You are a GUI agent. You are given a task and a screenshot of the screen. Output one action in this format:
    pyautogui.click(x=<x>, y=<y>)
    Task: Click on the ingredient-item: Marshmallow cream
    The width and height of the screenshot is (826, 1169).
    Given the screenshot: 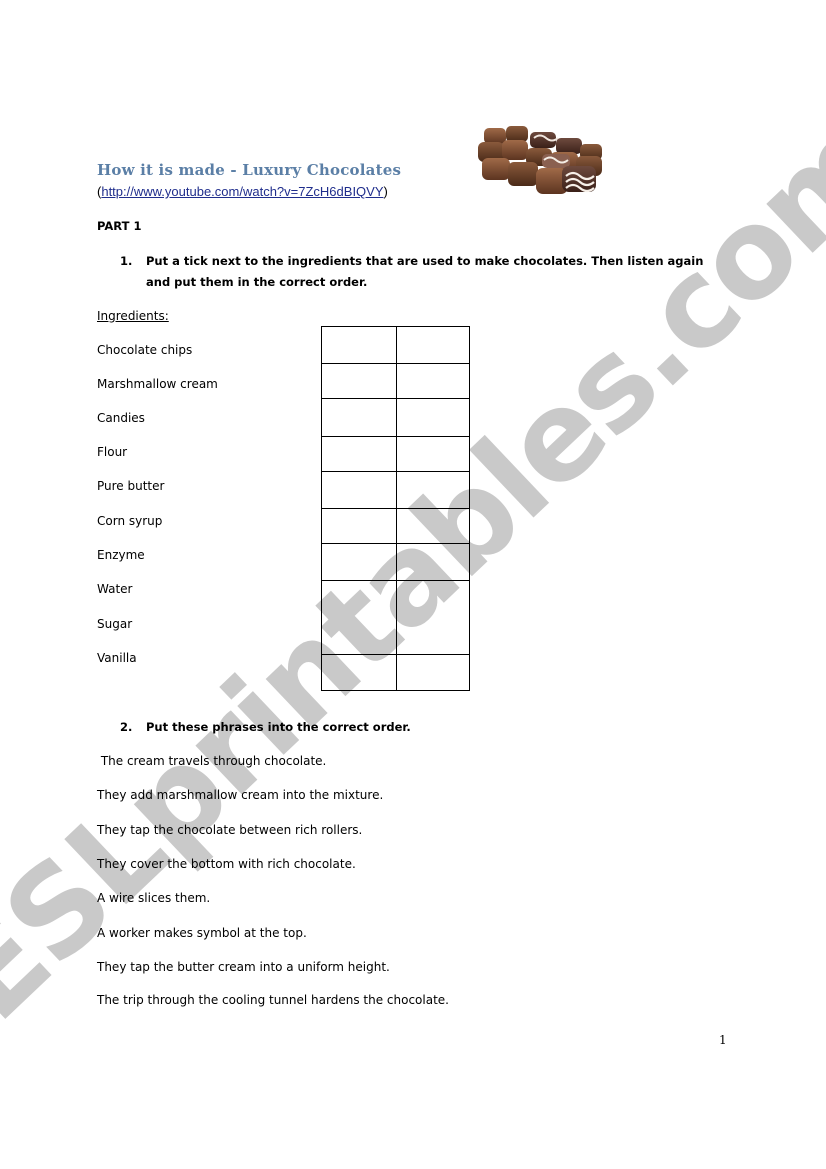 What is the action you would take?
    pyautogui.click(x=157, y=384)
    